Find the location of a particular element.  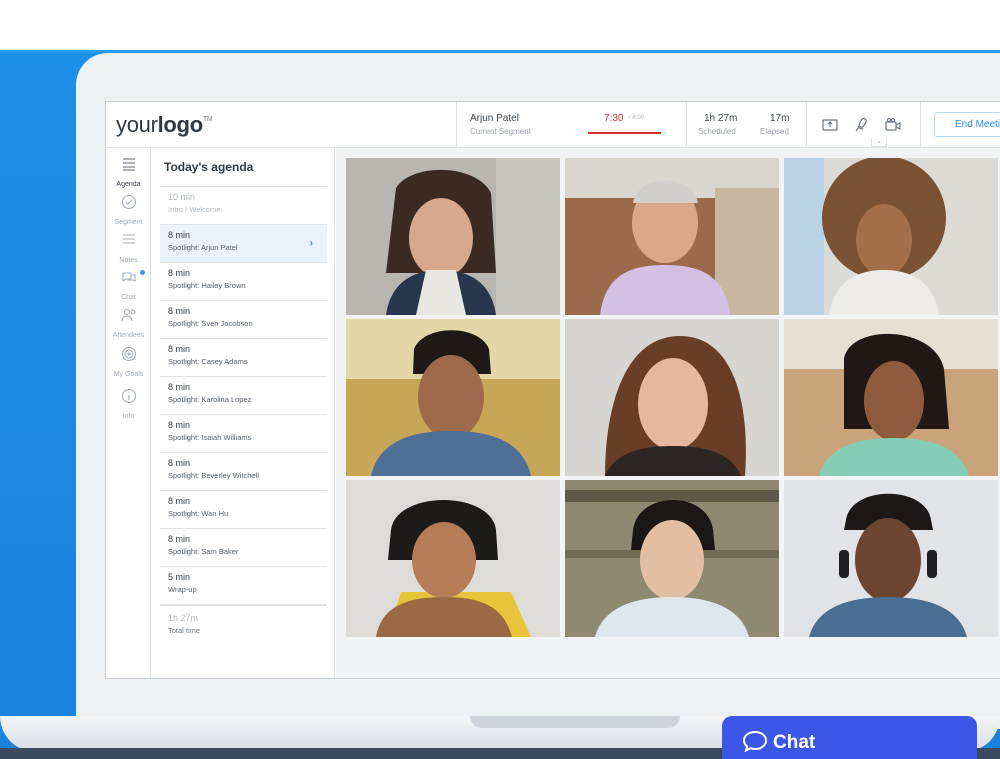

agenda-item: 5 min Wrap-up is located at coordinates (243, 585).